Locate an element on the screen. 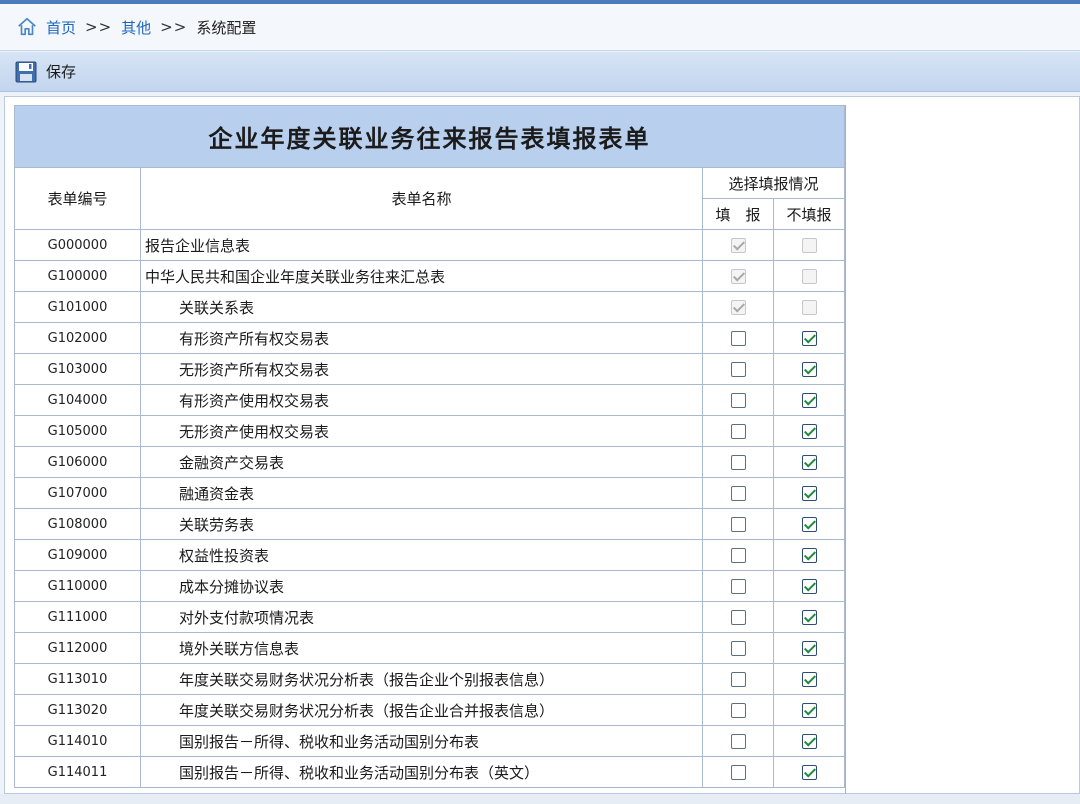 The width and height of the screenshot is (1080, 804). form-name: 国别报告－所得、税收和业务活动国别分布表 is located at coordinates (421, 741).